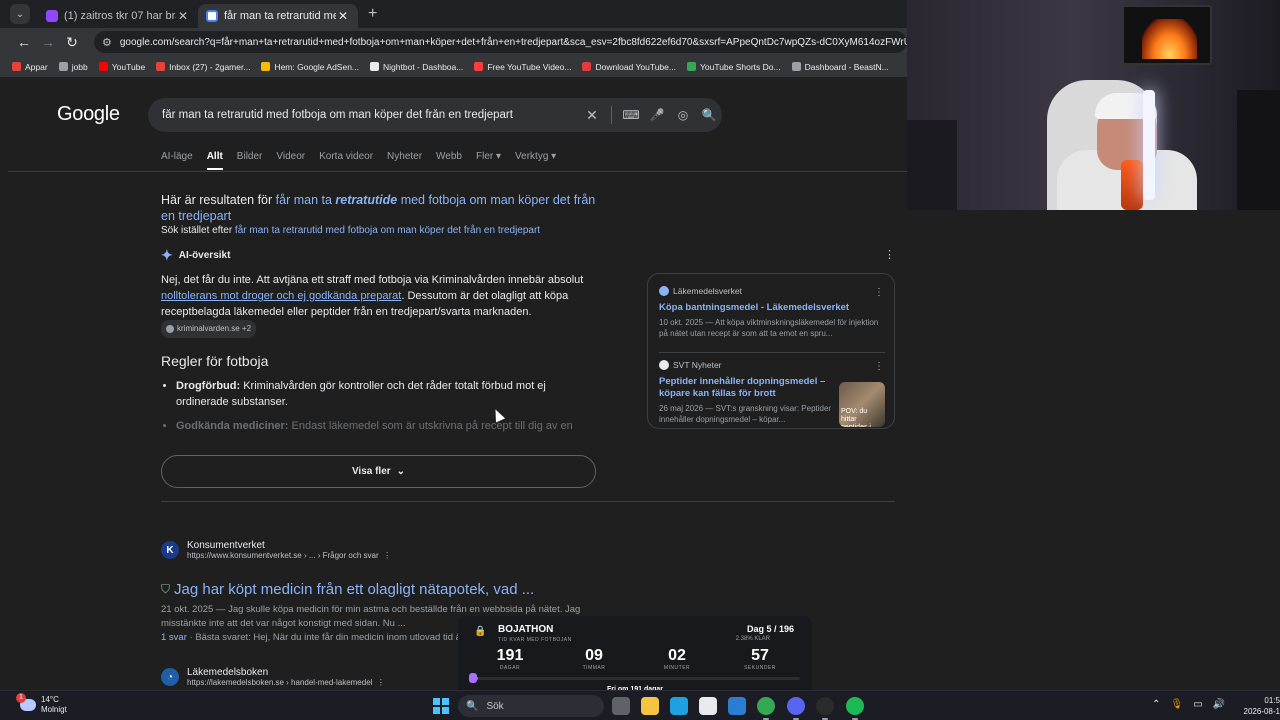 The image size is (1280, 720). Describe the element at coordinates (24, 42) in the screenshot. I see `back-icon: ←` at that location.